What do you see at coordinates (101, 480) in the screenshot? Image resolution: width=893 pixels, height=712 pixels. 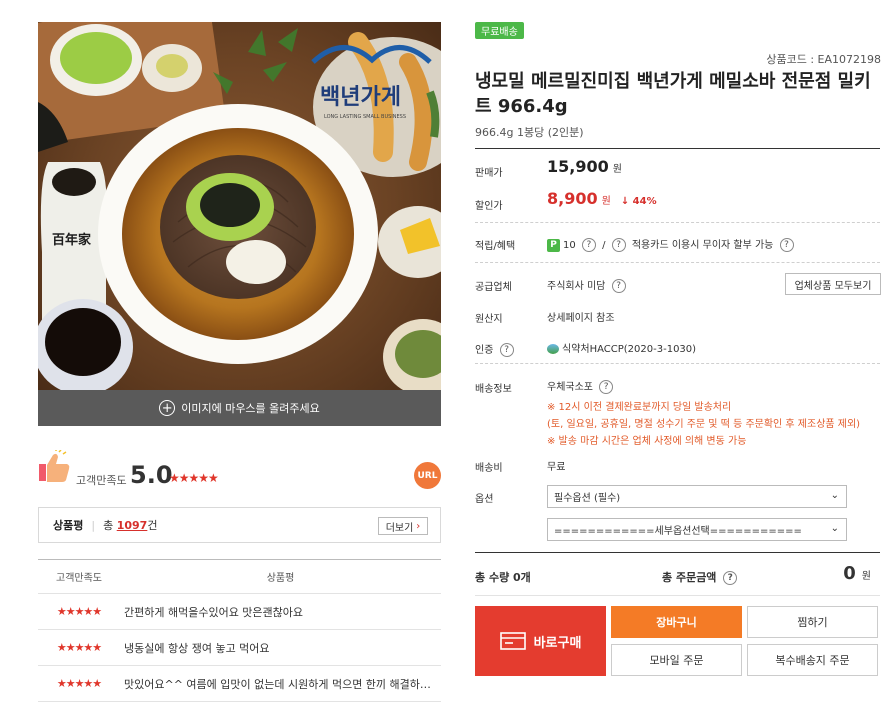 I see `satisfaction-label: 고객만족도` at bounding box center [101, 480].